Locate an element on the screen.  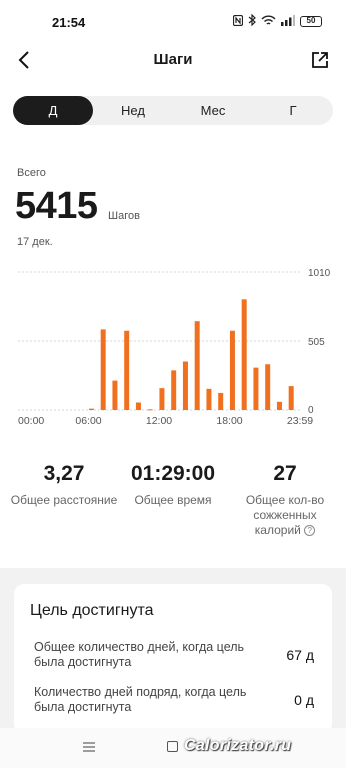
status-bar: 21:54 50 is located at coordinates (173, 22).